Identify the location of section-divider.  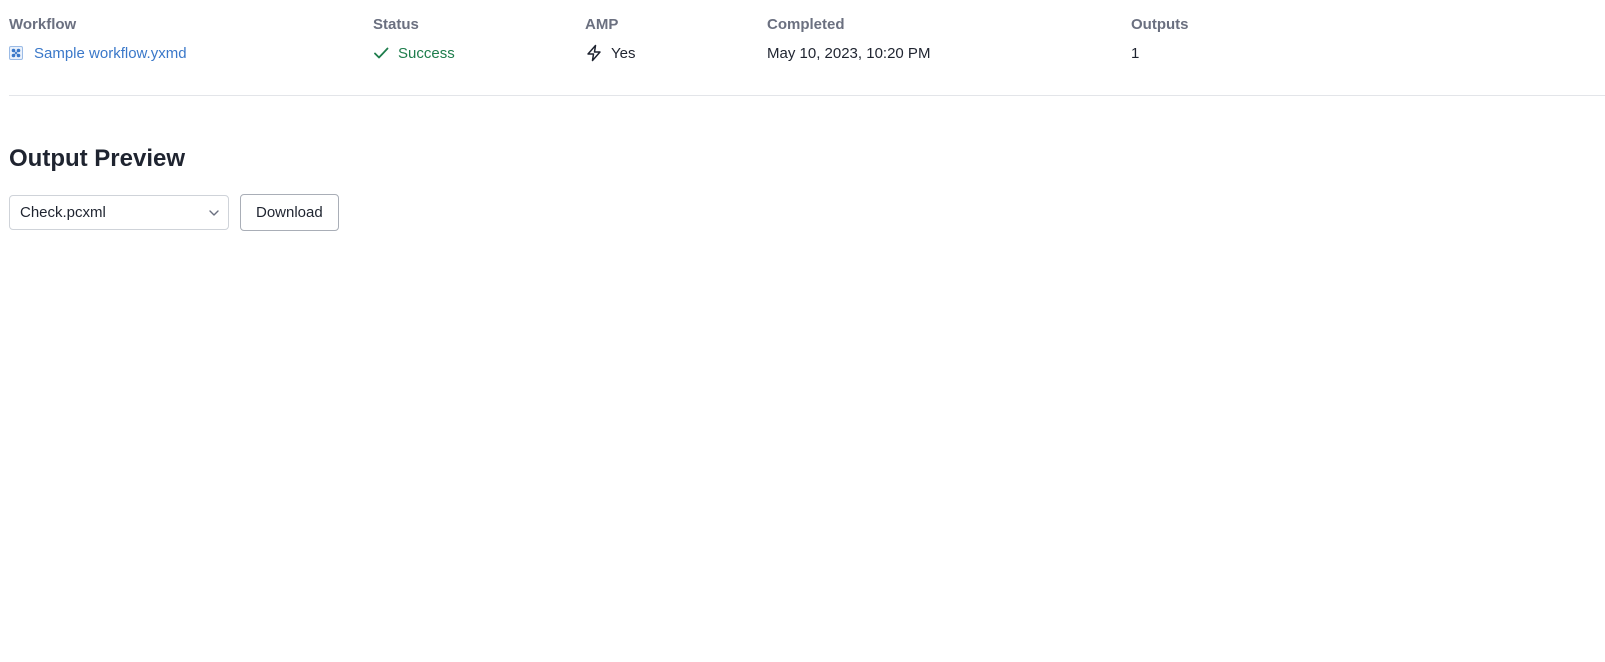
(807, 95).